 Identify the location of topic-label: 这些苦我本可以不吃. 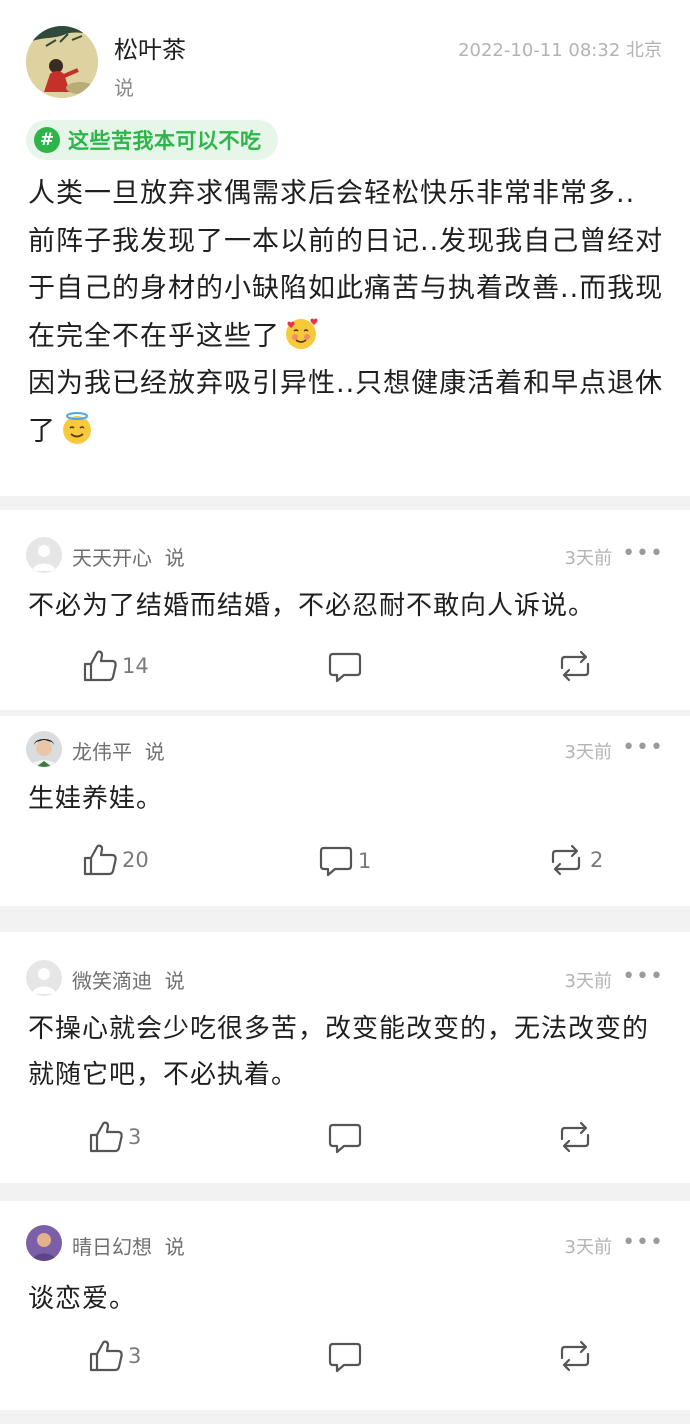
(165, 141).